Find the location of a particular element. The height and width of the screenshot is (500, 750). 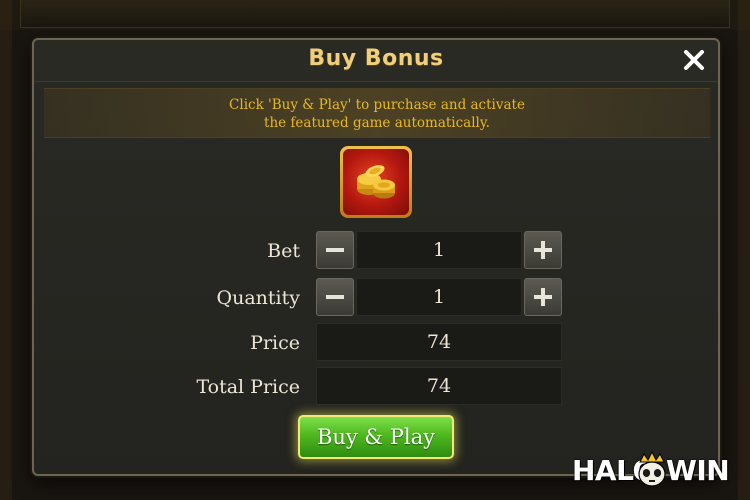

buy-and-play-button: Buy & Play is located at coordinates (376, 437).